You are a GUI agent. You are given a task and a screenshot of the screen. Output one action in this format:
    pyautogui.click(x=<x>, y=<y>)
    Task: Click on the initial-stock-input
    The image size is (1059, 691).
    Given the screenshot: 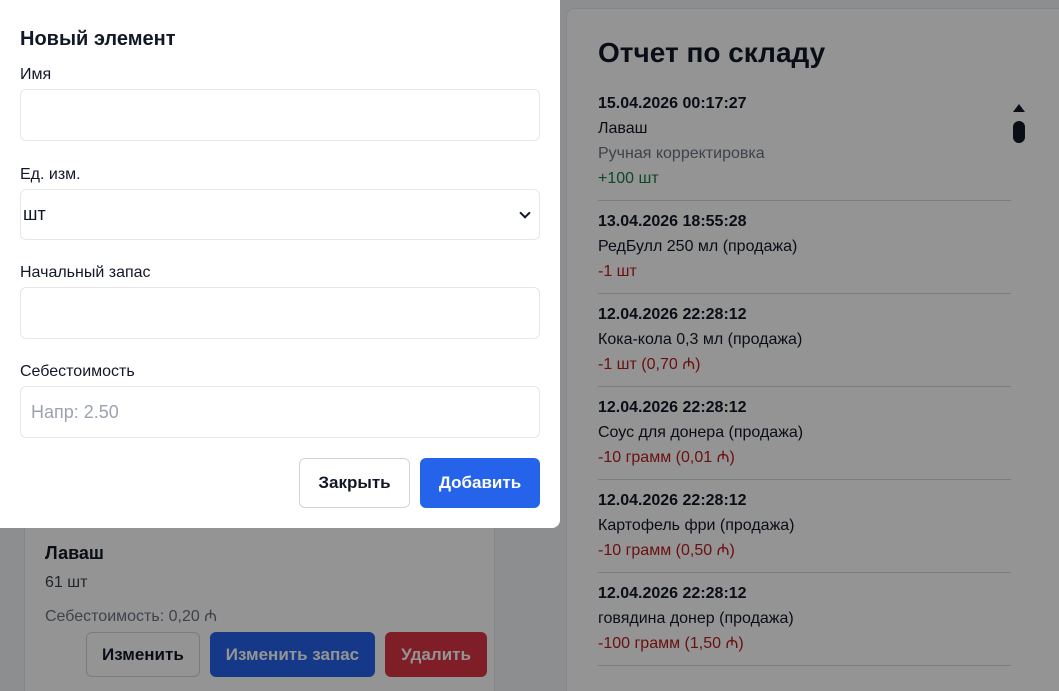 What is the action you would take?
    pyautogui.click(x=280, y=313)
    